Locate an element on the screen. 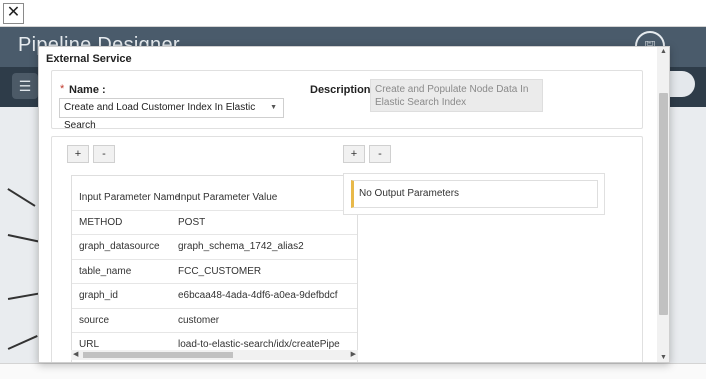 This screenshot has width=706, height=379. chevron-down-icon: ▼ is located at coordinates (273, 107).